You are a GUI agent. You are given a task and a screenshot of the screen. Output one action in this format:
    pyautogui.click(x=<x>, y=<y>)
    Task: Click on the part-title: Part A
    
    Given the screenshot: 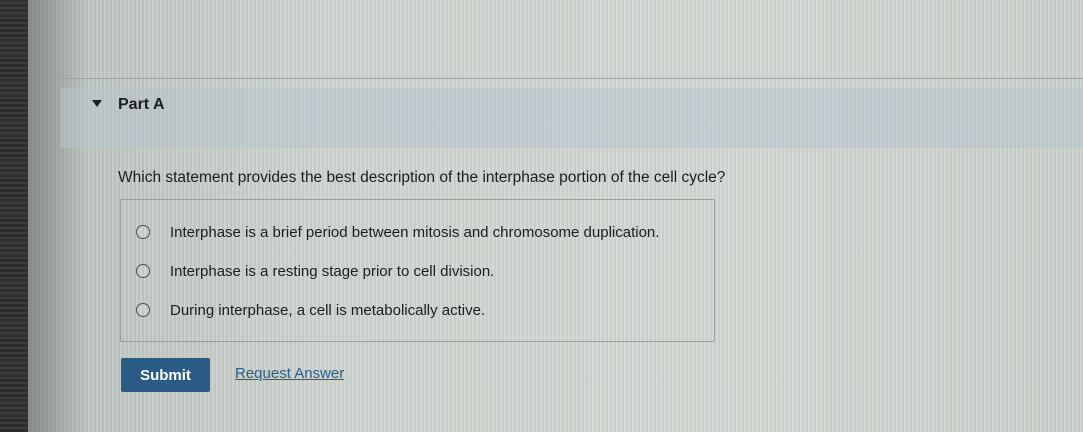 What is the action you would take?
    pyautogui.click(x=141, y=105)
    